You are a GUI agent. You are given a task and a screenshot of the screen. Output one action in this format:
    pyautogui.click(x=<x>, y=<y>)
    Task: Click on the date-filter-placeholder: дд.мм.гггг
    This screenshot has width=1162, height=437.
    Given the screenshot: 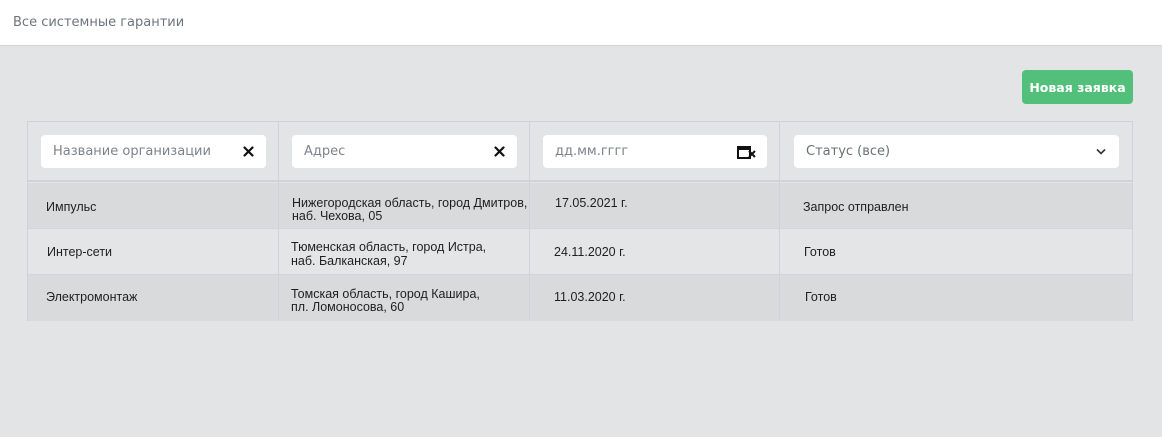 What is the action you would take?
    pyautogui.click(x=592, y=151)
    